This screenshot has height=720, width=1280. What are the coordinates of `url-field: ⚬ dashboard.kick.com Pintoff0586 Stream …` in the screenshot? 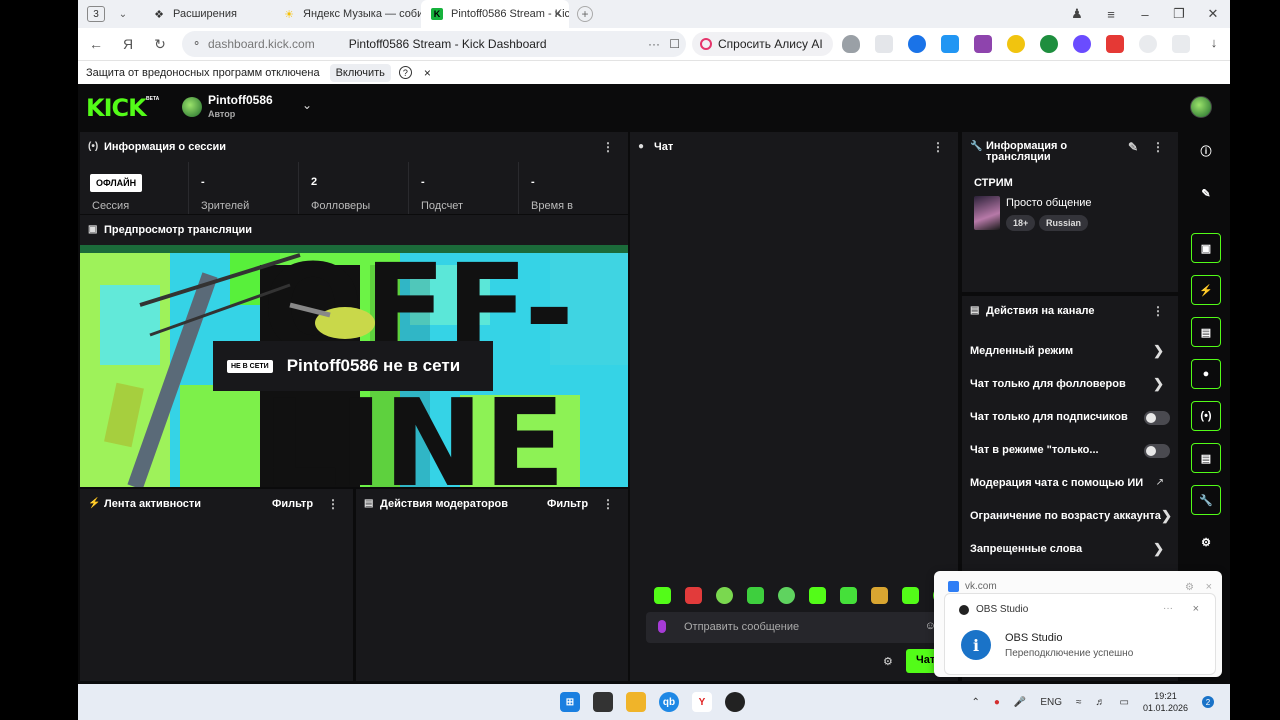 It's located at (434, 44).